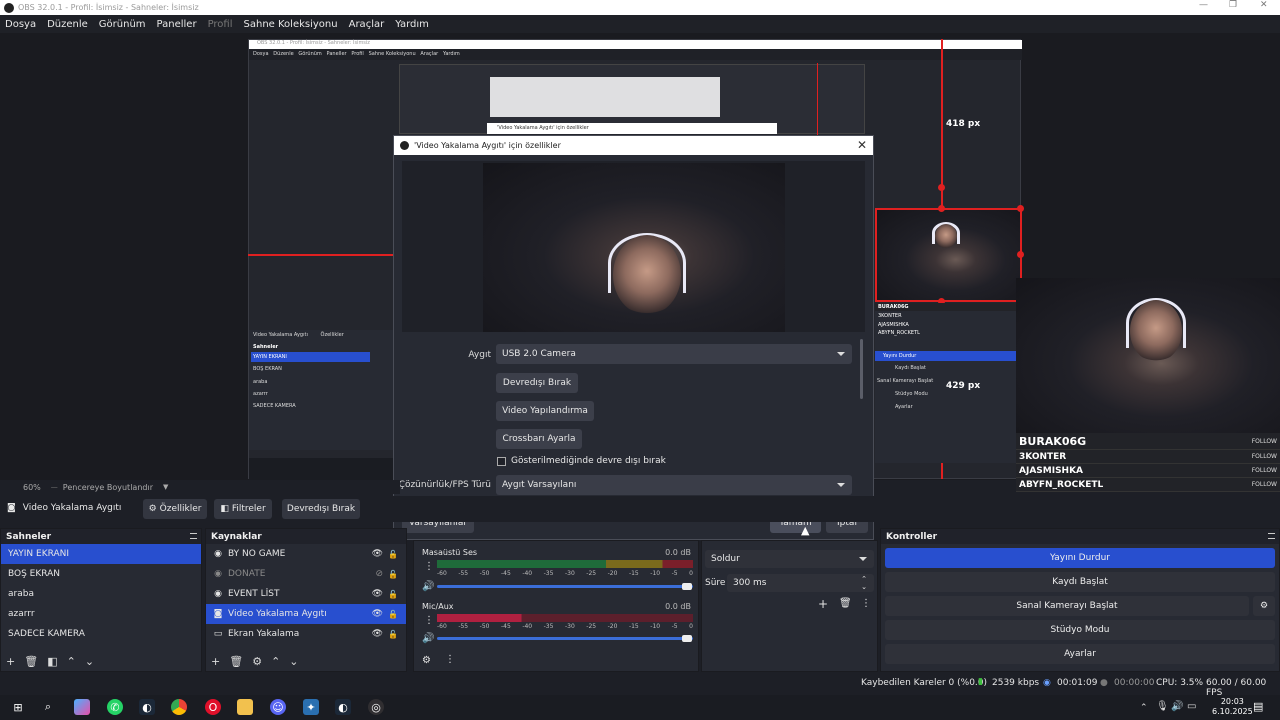  Describe the element at coordinates (1264, 606) in the screenshot. I see `virtual-camera-settings-icon: ⚙` at that location.